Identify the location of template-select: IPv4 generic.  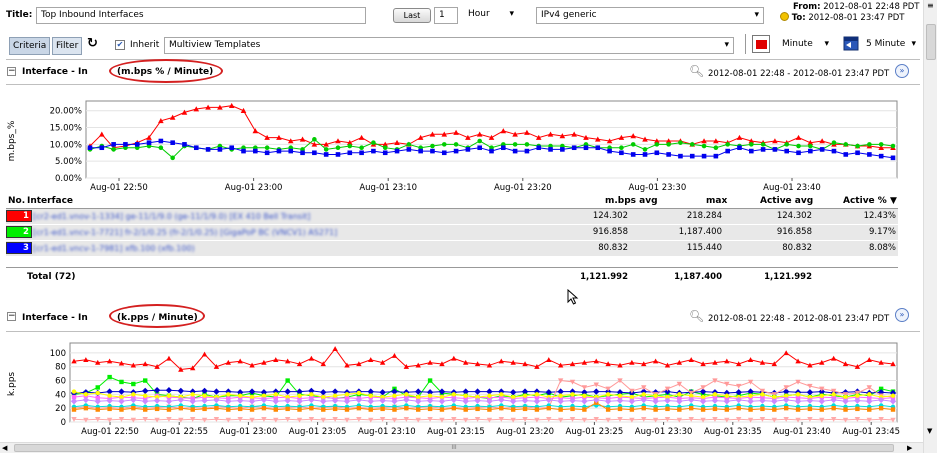
(650, 15).